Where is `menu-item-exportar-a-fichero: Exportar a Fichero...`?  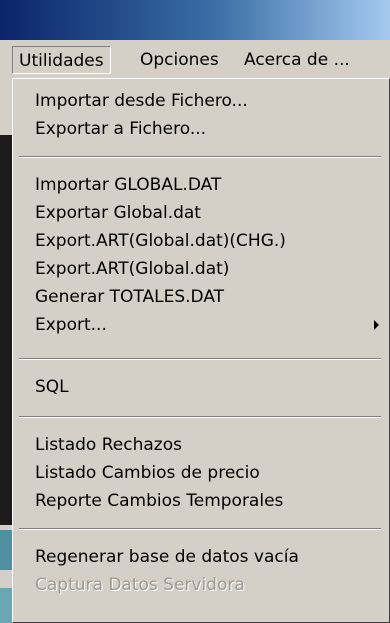
menu-item-exportar-a-fichero: Exportar a Fichero... is located at coordinates (120, 129).